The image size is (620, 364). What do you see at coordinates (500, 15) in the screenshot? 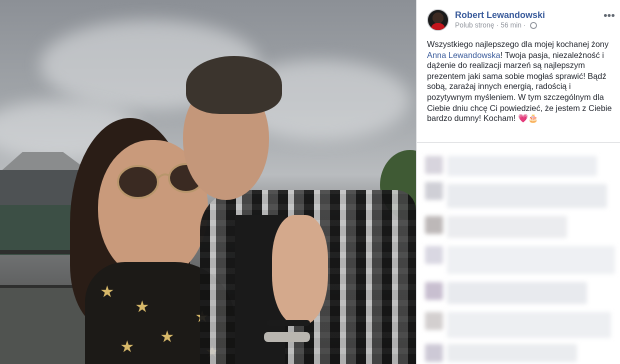
I see `author-name: Robert Lewandowski` at bounding box center [500, 15].